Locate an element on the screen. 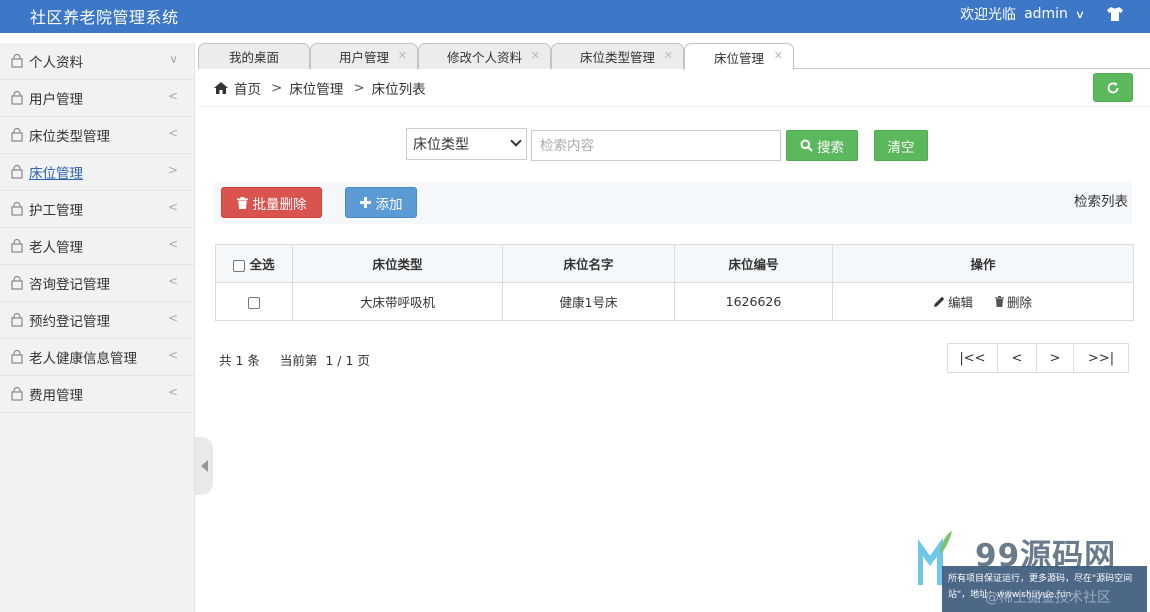 Image resolution: width=1150 pixels, height=612 pixels. batch-delete-button: 批量删除 is located at coordinates (271, 202).